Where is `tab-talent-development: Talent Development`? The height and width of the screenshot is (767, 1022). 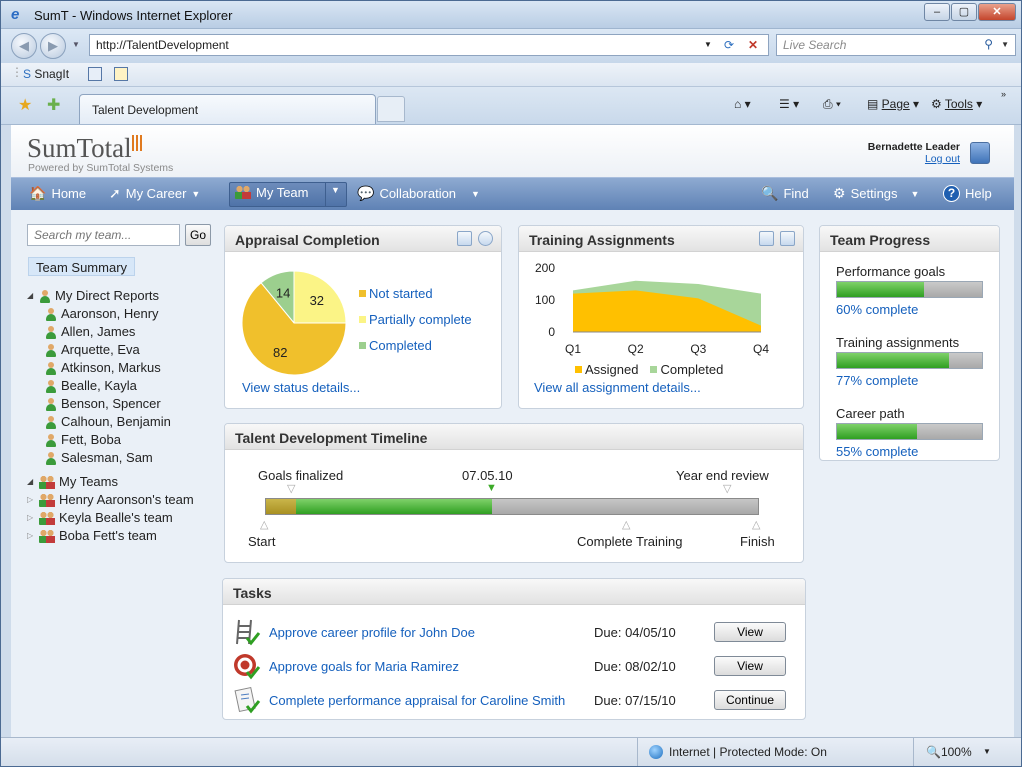
tab-talent-development: Talent Development is located at coordinates (227, 109).